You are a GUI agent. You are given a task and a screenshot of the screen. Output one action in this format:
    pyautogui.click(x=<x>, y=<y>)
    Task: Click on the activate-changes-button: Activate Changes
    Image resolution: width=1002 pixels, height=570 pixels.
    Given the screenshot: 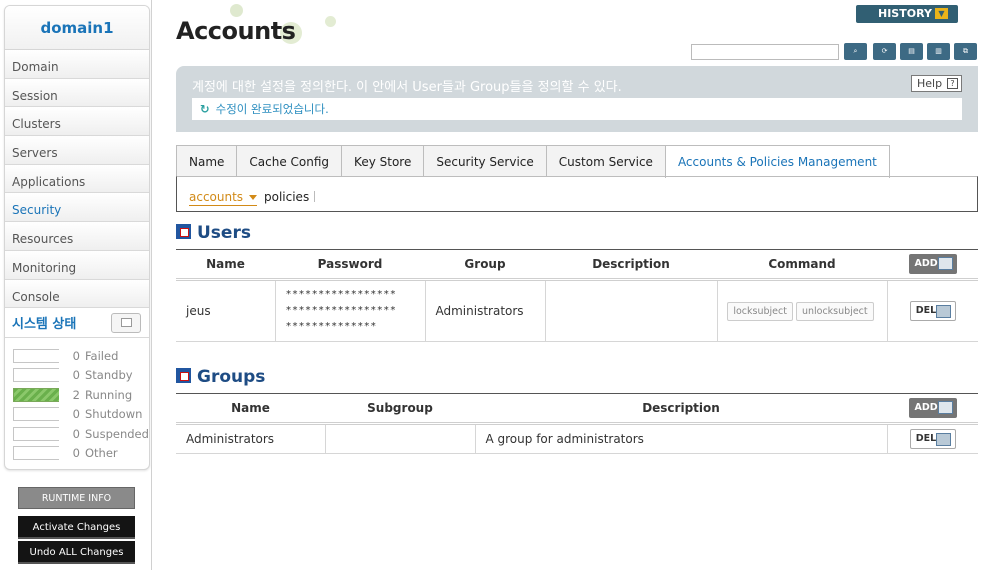 What is the action you would take?
    pyautogui.click(x=76, y=527)
    